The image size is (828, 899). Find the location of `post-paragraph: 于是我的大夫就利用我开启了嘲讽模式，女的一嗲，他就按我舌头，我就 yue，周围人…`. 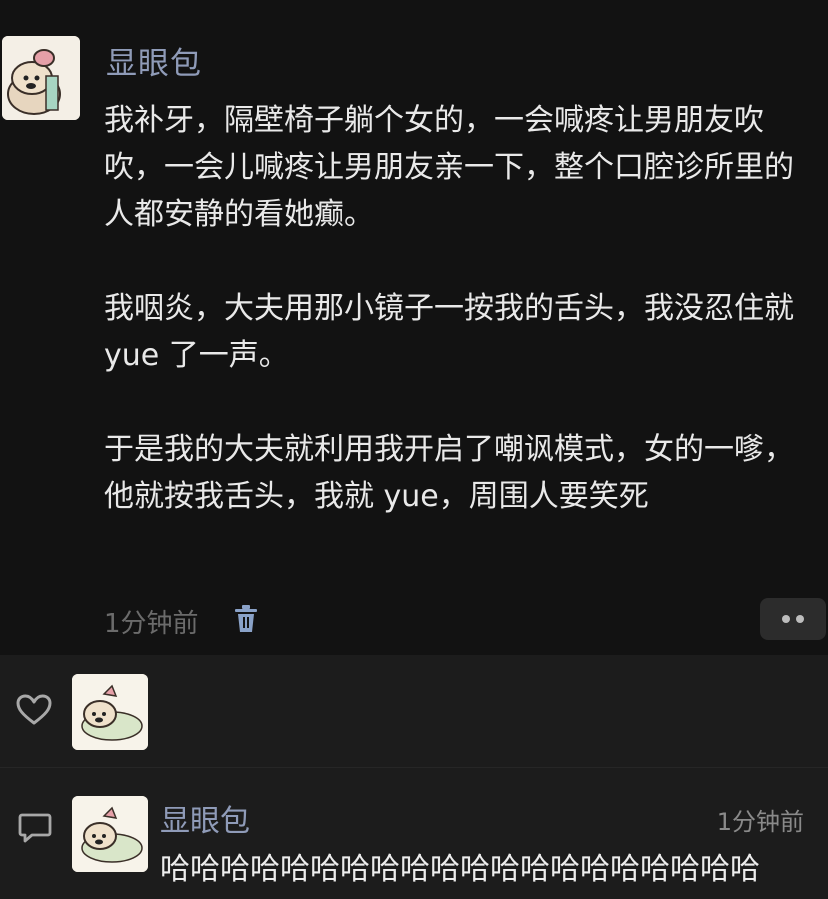

post-paragraph: 于是我的大夫就利用我开启了嘲讽模式，女的一嗲，他就按我舌头，我就 yue，周围人… is located at coordinates (449, 473).